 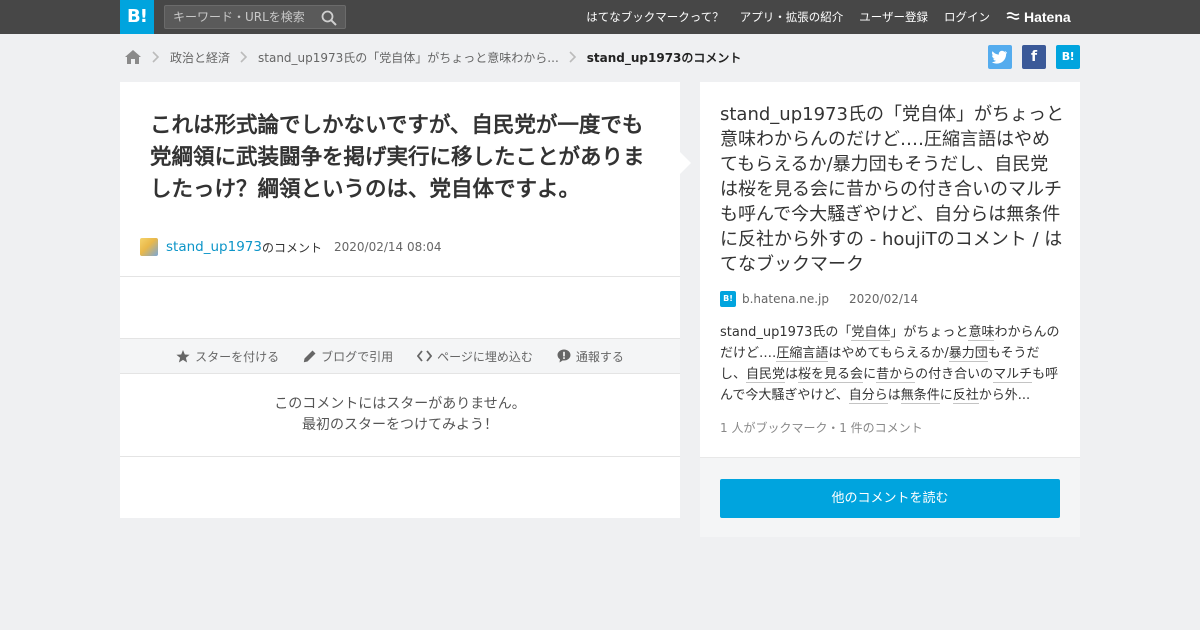 I want to click on summary-keyword: 党自体, so click(x=871, y=333).